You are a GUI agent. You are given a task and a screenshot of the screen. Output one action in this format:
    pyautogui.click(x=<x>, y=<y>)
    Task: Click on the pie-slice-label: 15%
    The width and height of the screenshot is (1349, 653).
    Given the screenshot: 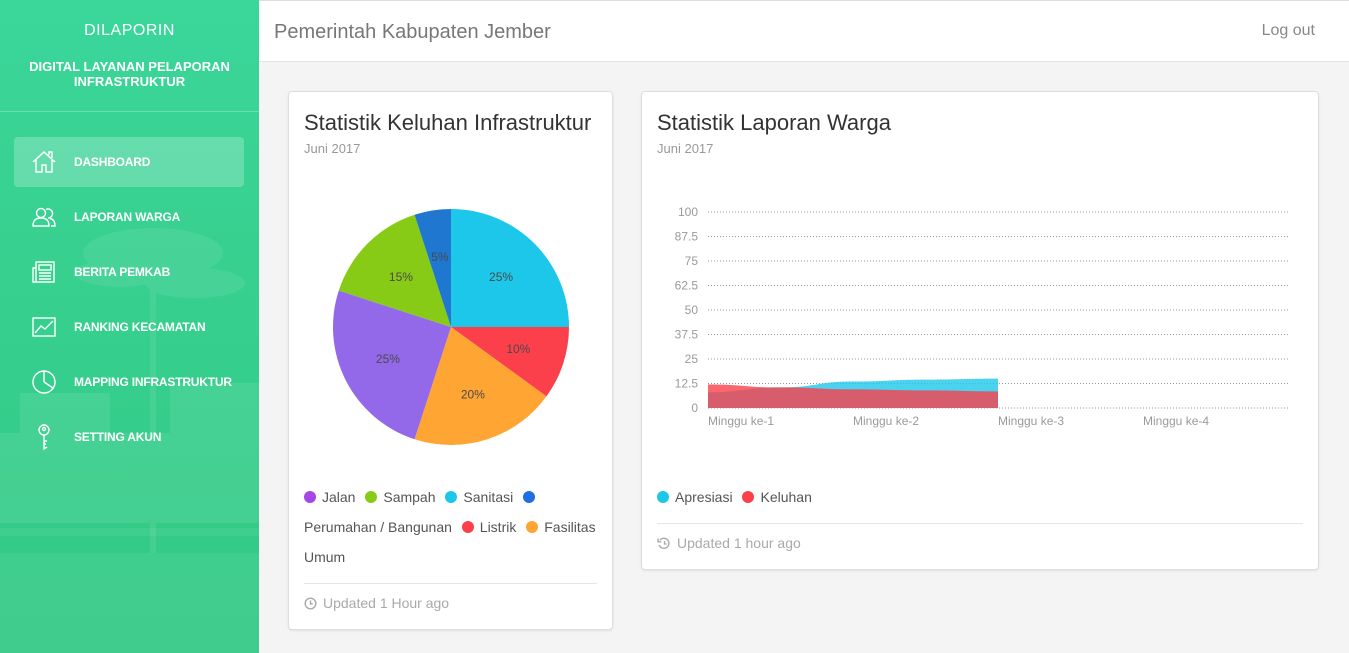 What is the action you would take?
    pyautogui.click(x=401, y=277)
    